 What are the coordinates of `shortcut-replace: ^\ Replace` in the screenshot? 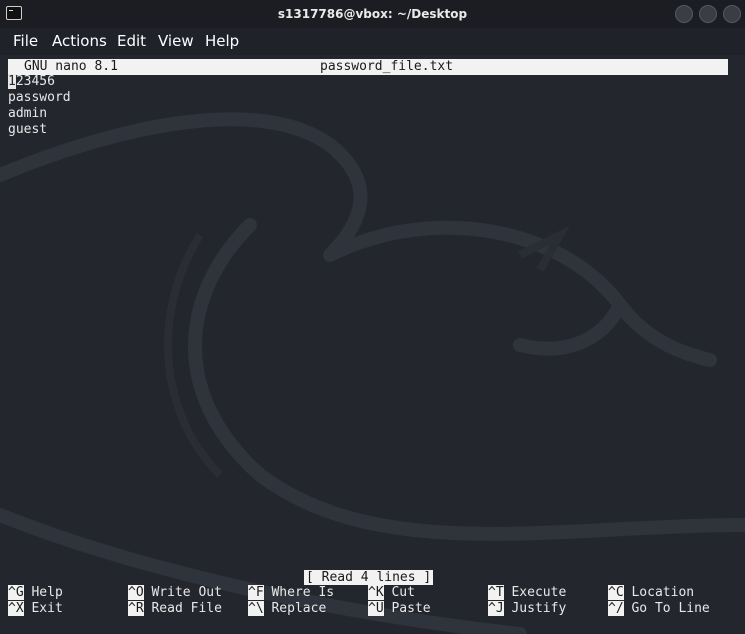 It's located at (287, 609).